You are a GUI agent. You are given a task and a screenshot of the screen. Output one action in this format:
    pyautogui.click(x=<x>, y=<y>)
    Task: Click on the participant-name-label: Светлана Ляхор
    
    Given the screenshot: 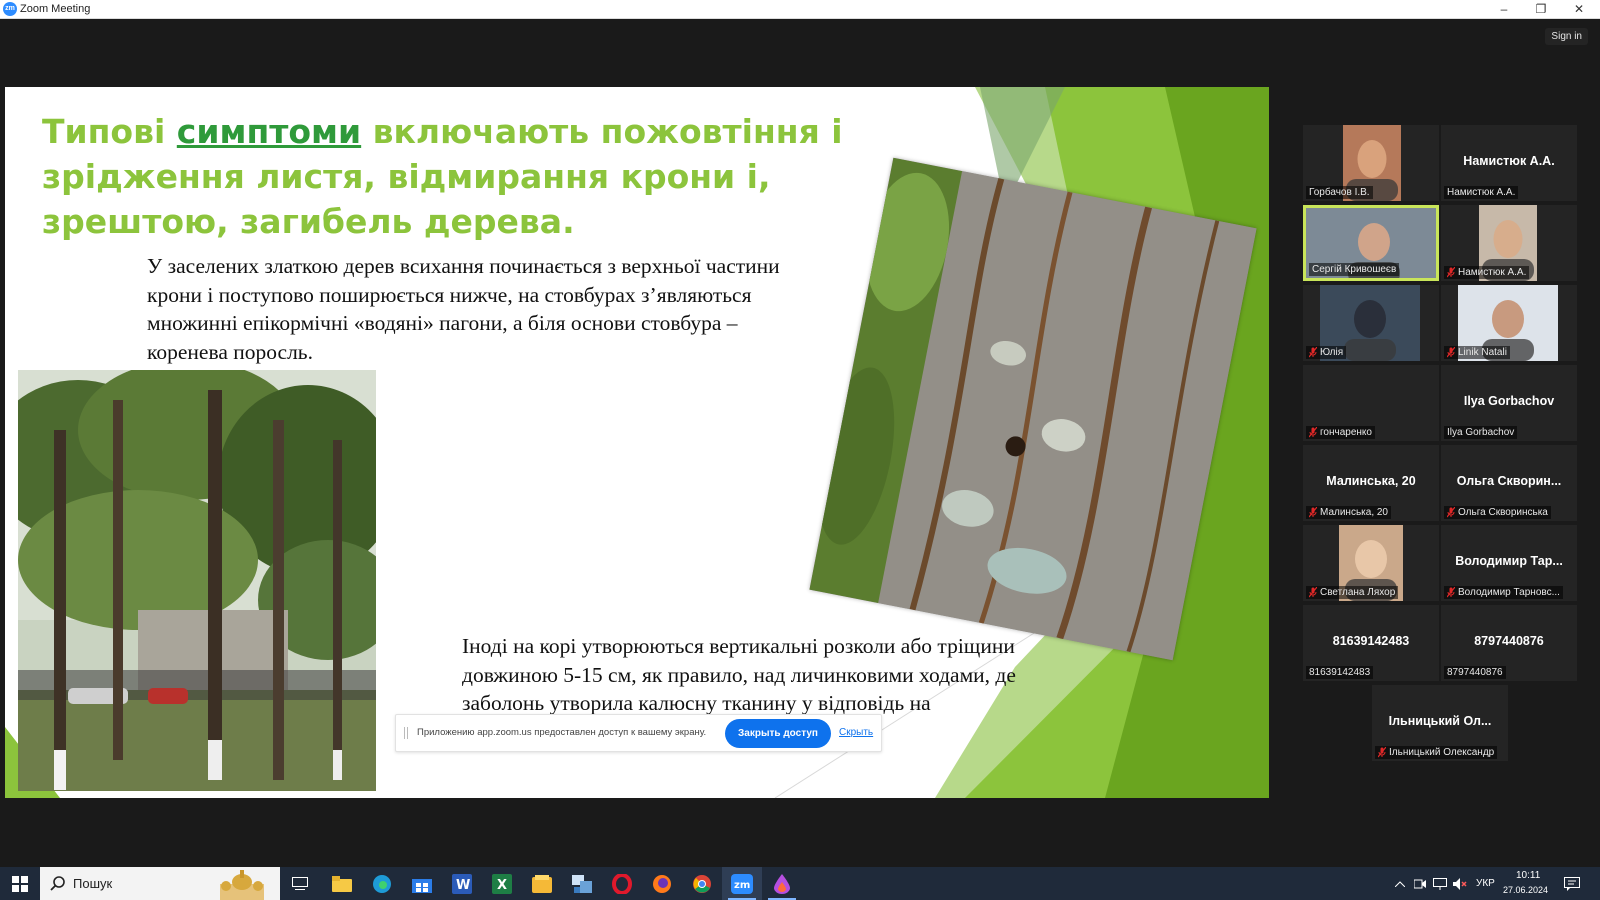 What is the action you would take?
    pyautogui.click(x=1352, y=592)
    